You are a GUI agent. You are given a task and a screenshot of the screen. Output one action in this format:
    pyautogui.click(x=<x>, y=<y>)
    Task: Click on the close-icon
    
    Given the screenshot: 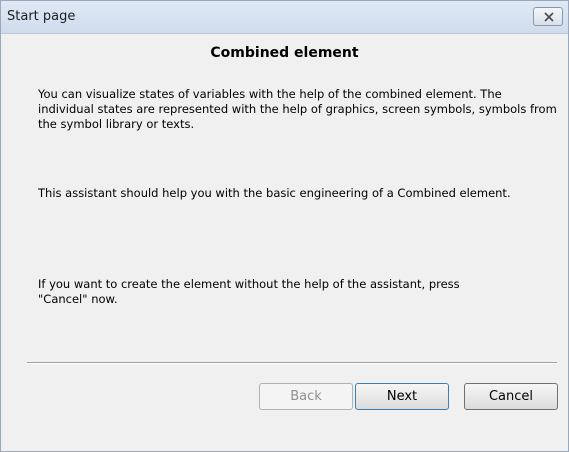 What is the action you would take?
    pyautogui.click(x=549, y=17)
    